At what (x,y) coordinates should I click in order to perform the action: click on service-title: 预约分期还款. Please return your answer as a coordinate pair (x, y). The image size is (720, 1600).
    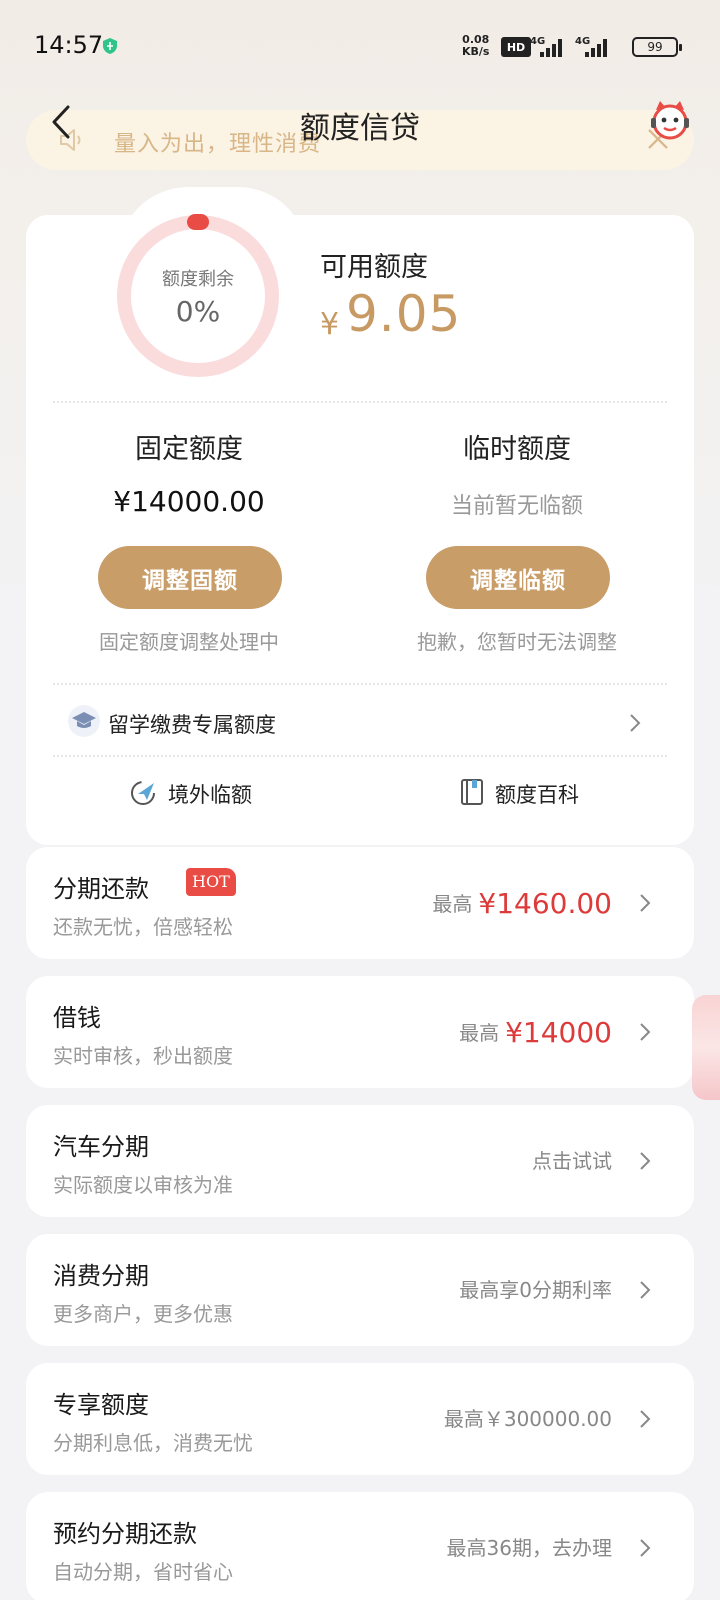
    Looking at the image, I should click on (125, 1534).